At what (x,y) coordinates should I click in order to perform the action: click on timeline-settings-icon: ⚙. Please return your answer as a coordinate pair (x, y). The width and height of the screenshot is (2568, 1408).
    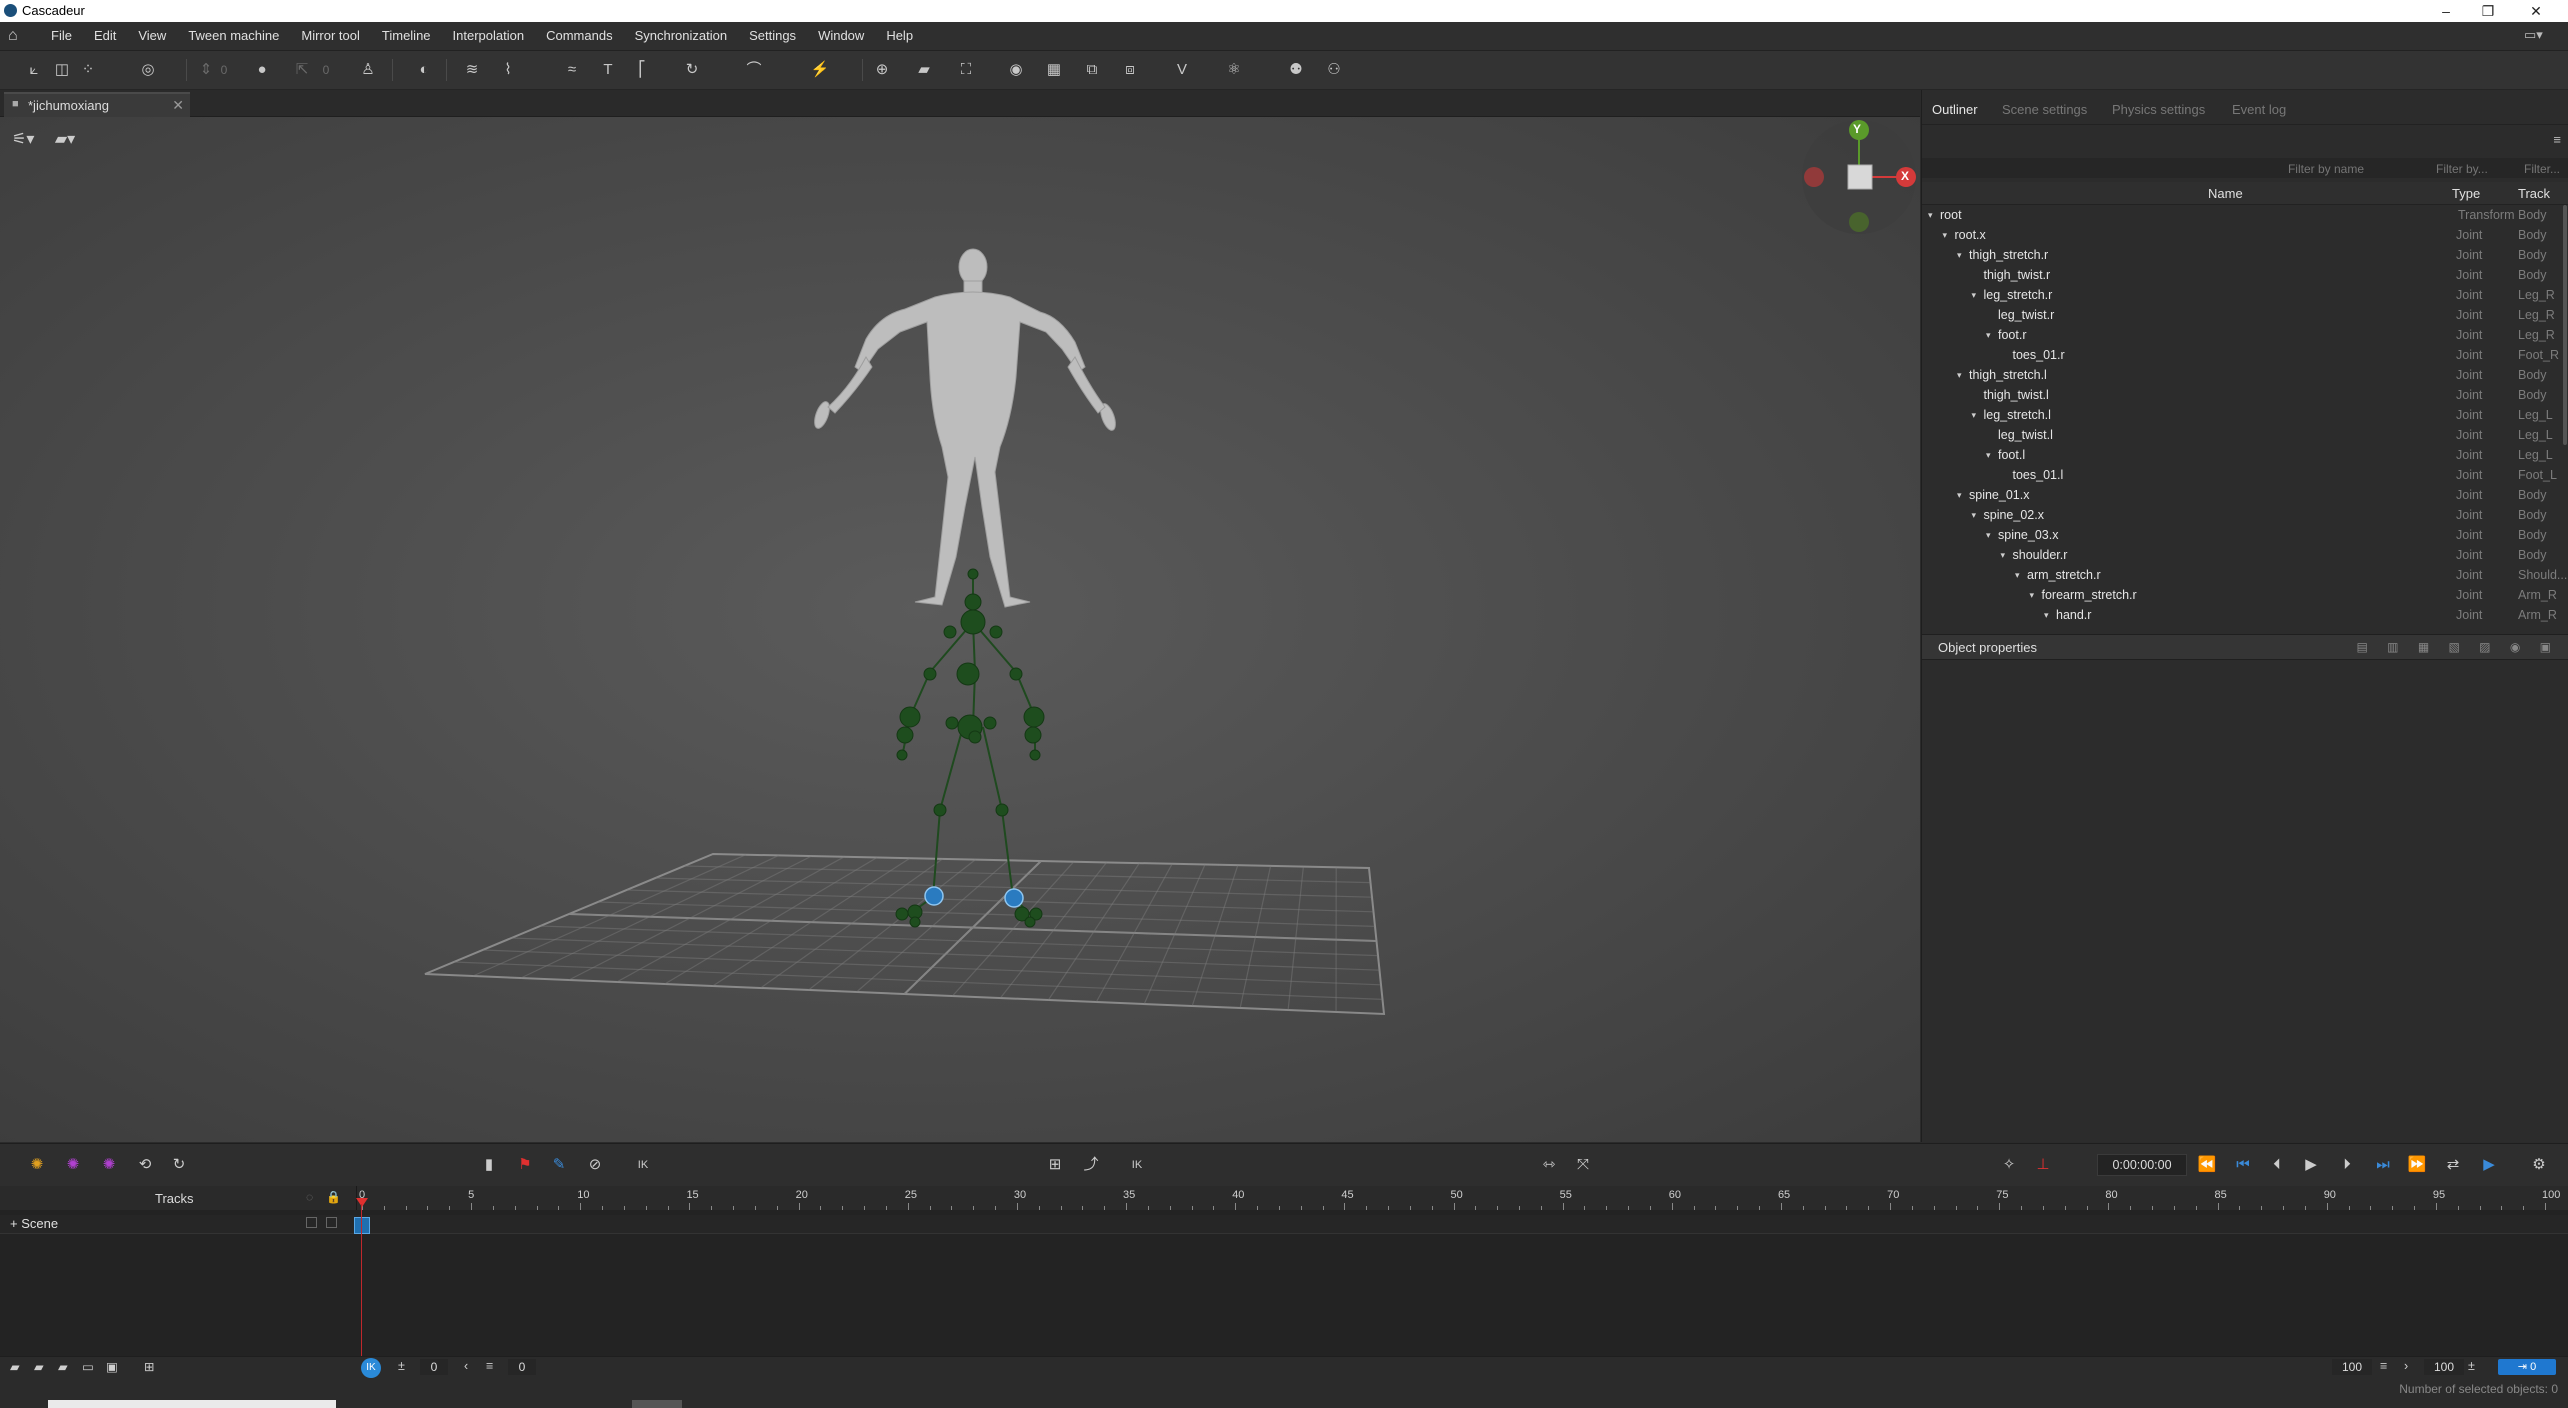
    Looking at the image, I should click on (2539, 1165).